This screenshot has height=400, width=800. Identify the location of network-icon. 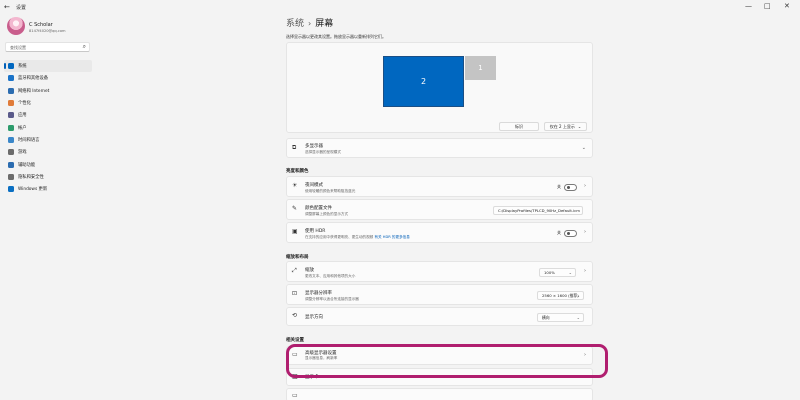
(11, 90).